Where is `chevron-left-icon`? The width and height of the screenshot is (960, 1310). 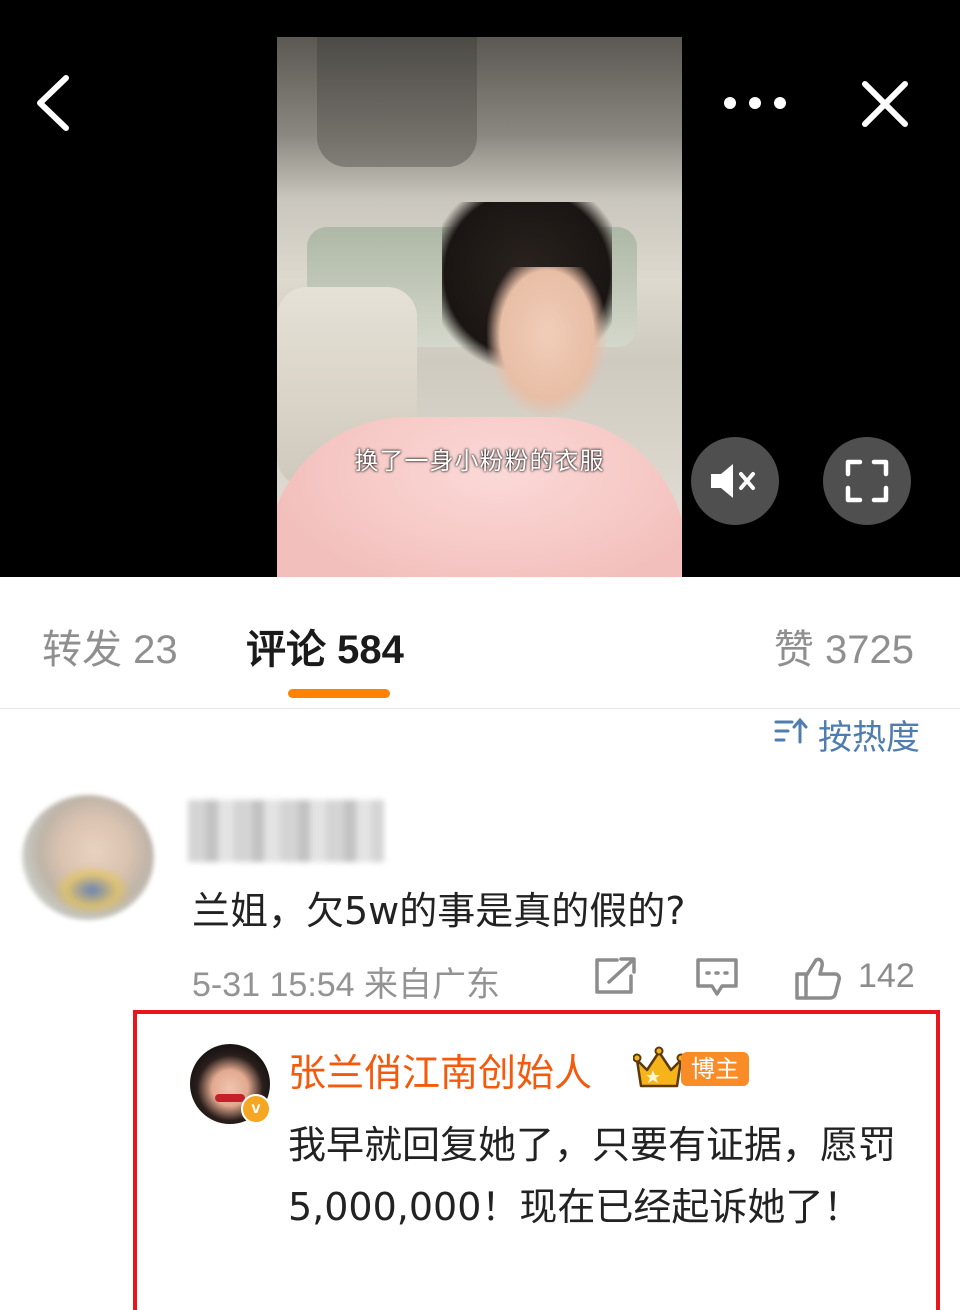
chevron-left-icon is located at coordinates (55, 103).